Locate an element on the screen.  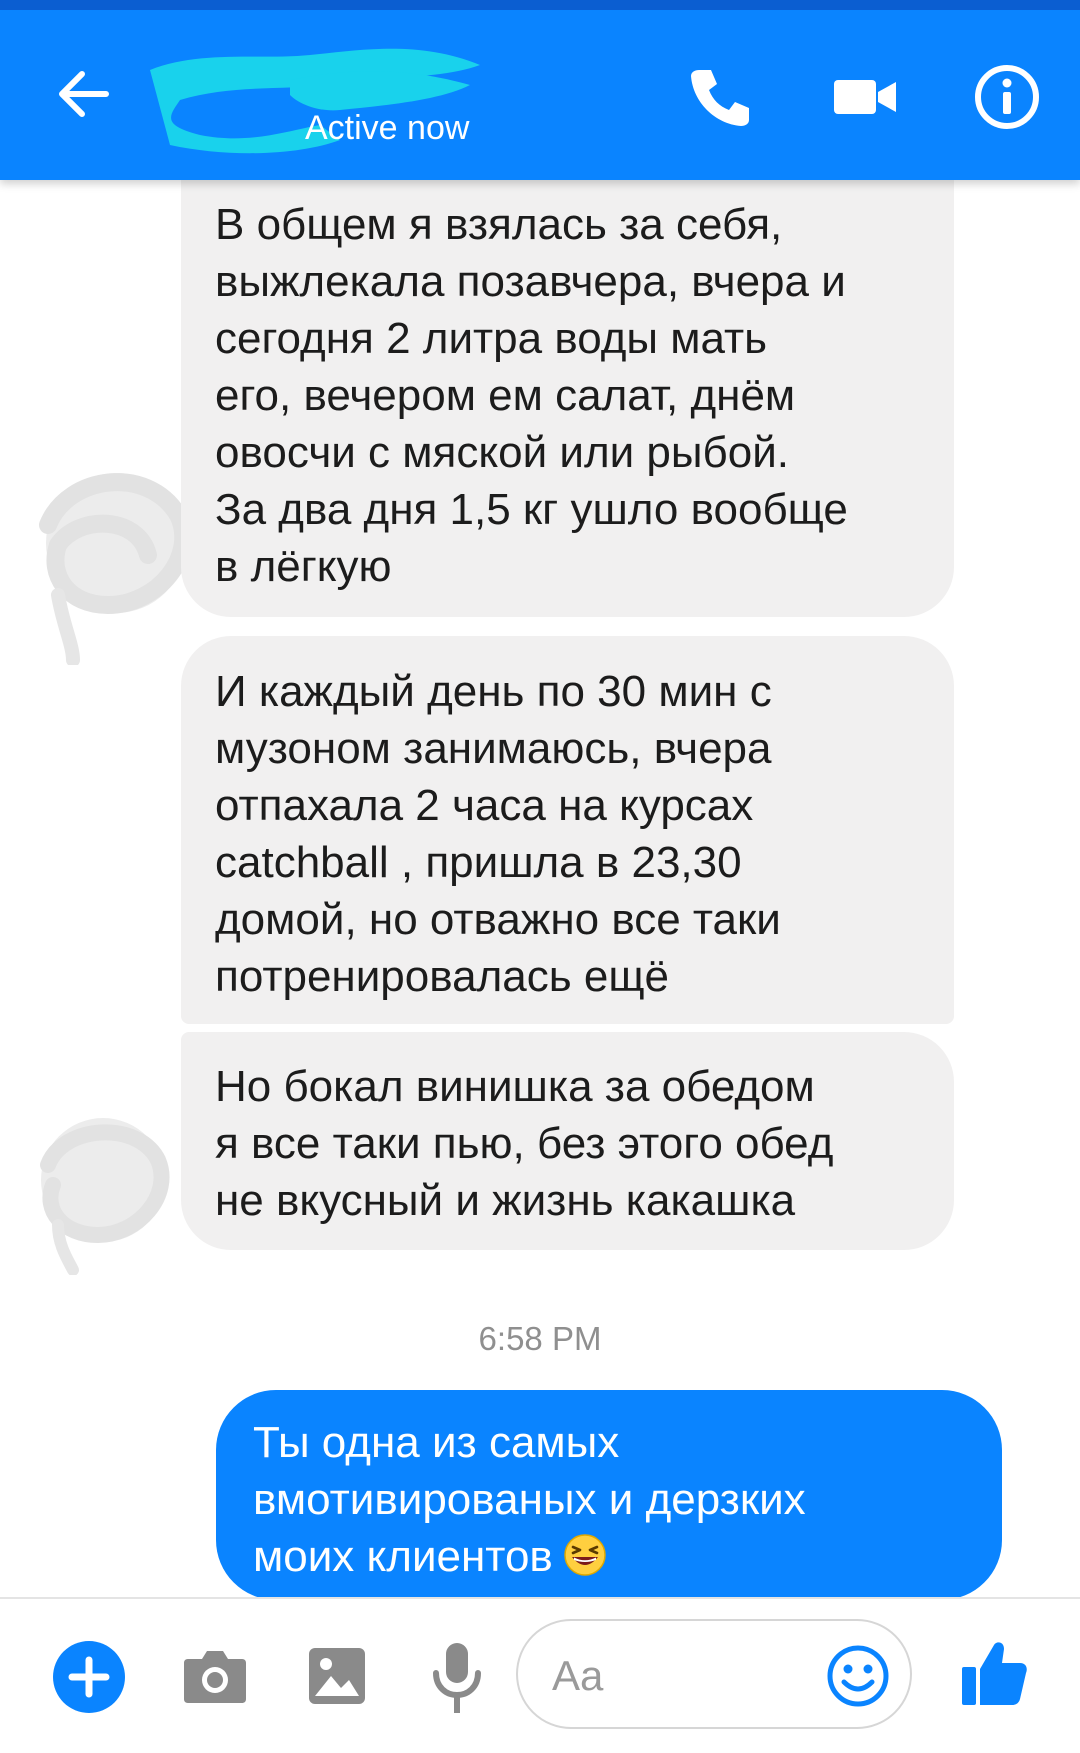
message-input is located at coordinates (682, 1676).